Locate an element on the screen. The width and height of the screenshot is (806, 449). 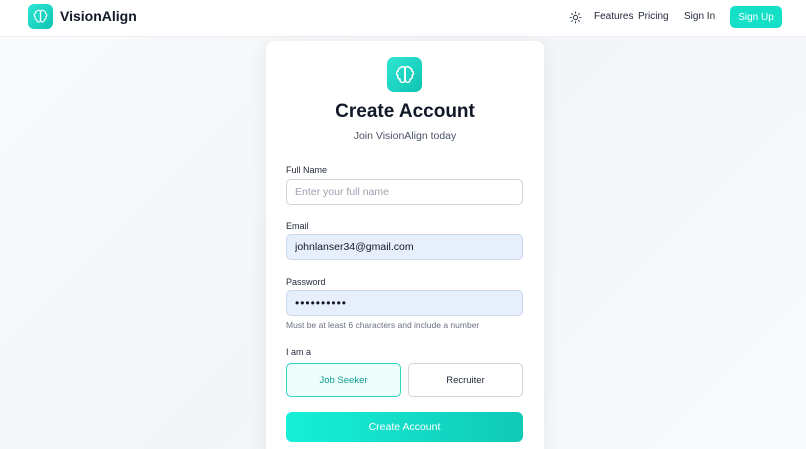
email-input is located at coordinates (404, 247).